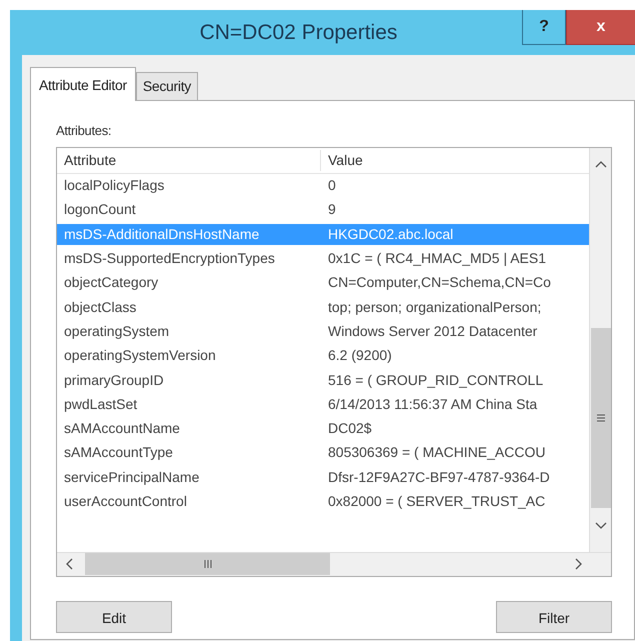  I want to click on table-cell: Windows Server 2012 Datacenter, so click(454, 331).